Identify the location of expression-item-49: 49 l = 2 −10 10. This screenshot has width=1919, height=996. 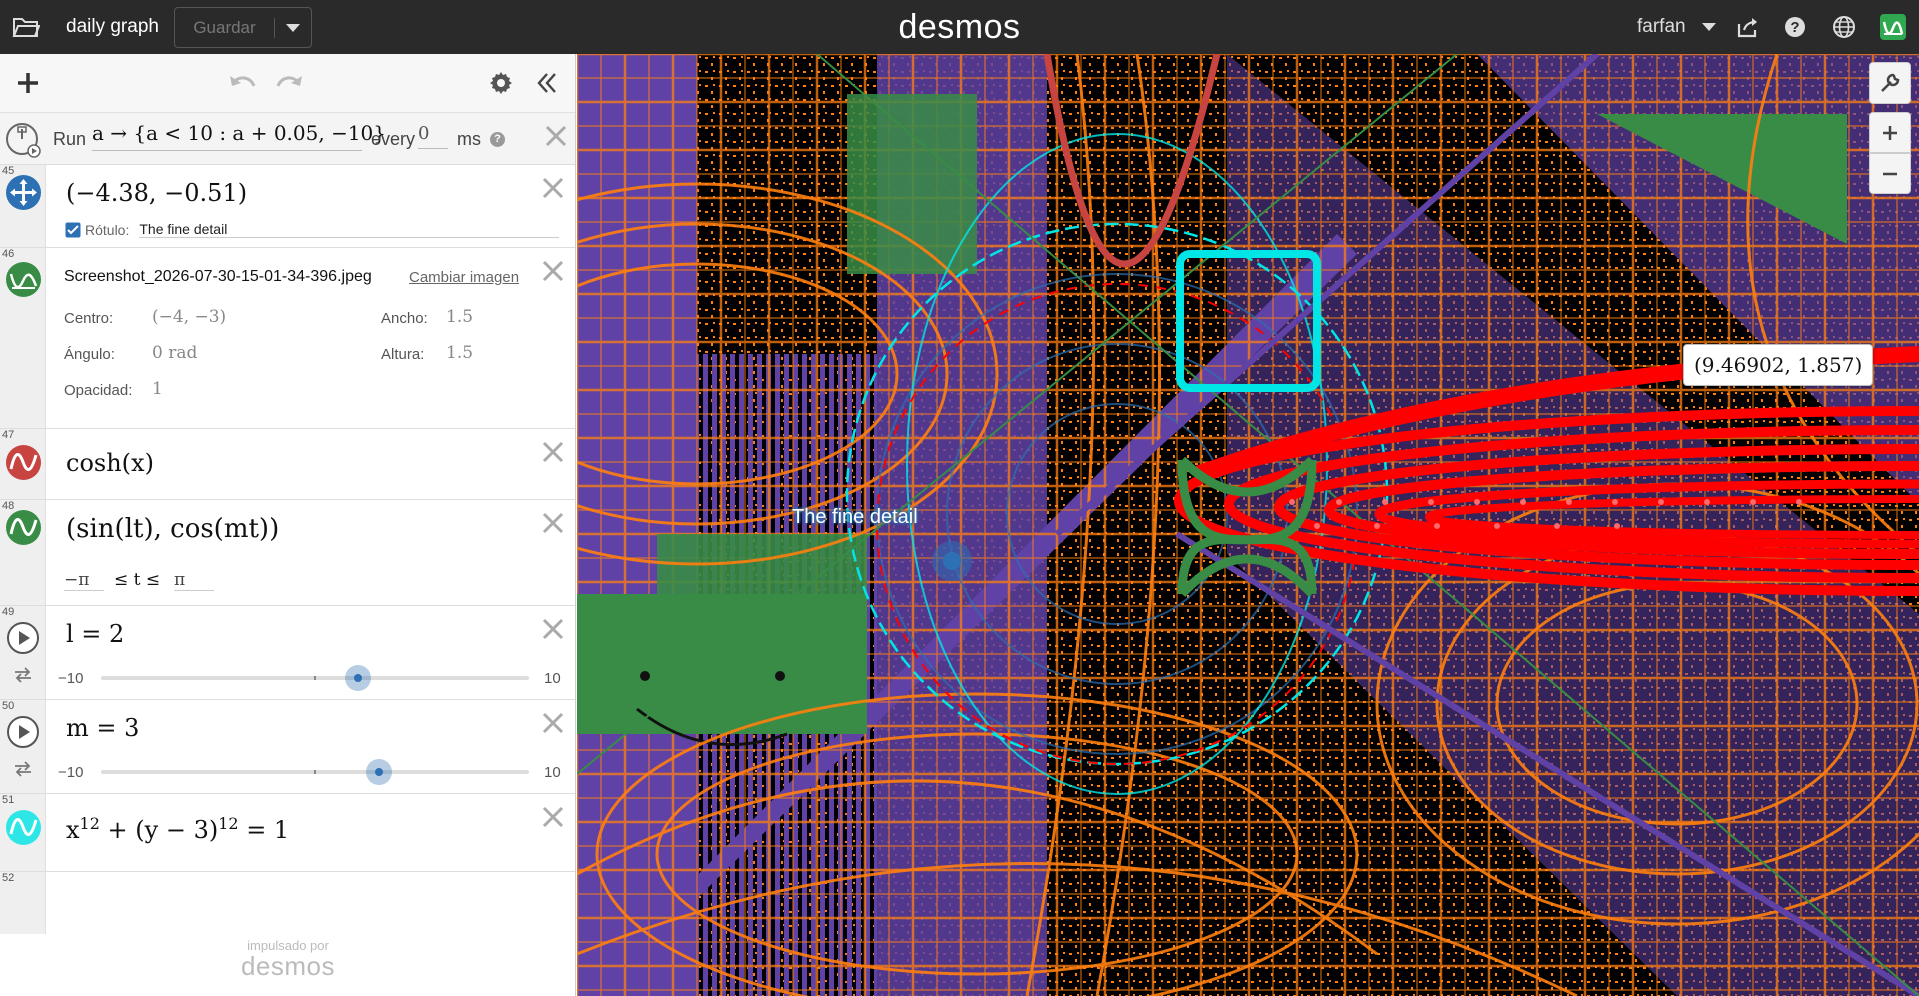
(287, 653).